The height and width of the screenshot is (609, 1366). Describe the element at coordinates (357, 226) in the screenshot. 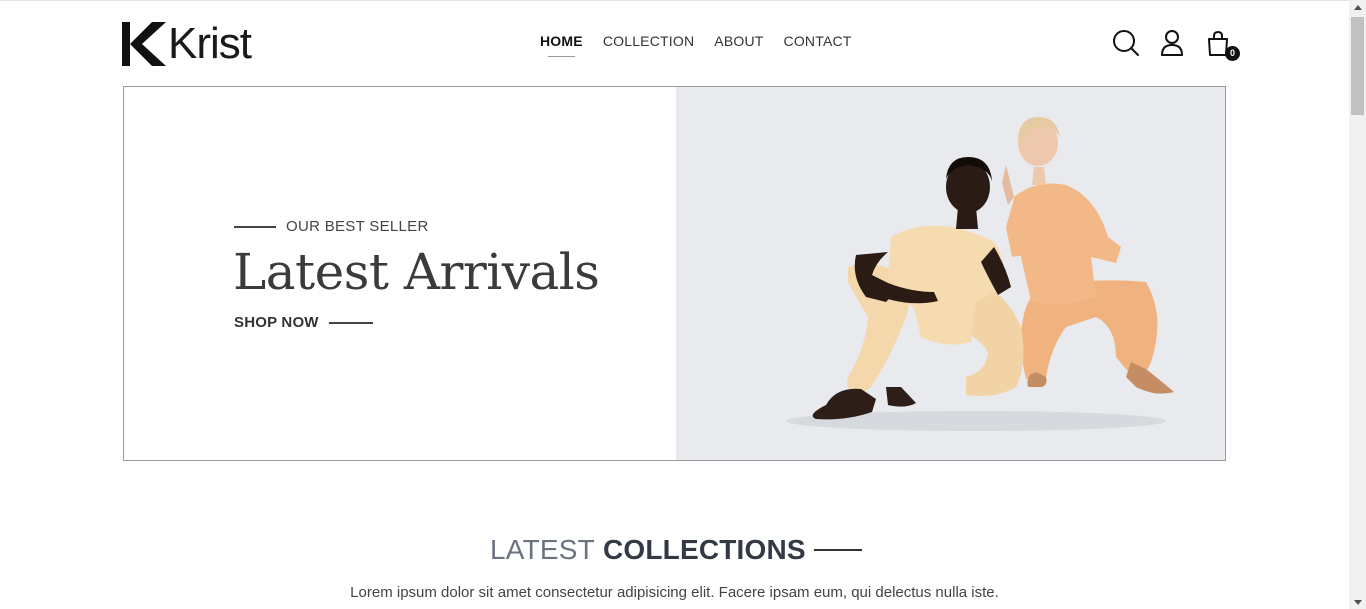

I see `hero-eyebrow-text: OUR BEST SELLER` at that location.